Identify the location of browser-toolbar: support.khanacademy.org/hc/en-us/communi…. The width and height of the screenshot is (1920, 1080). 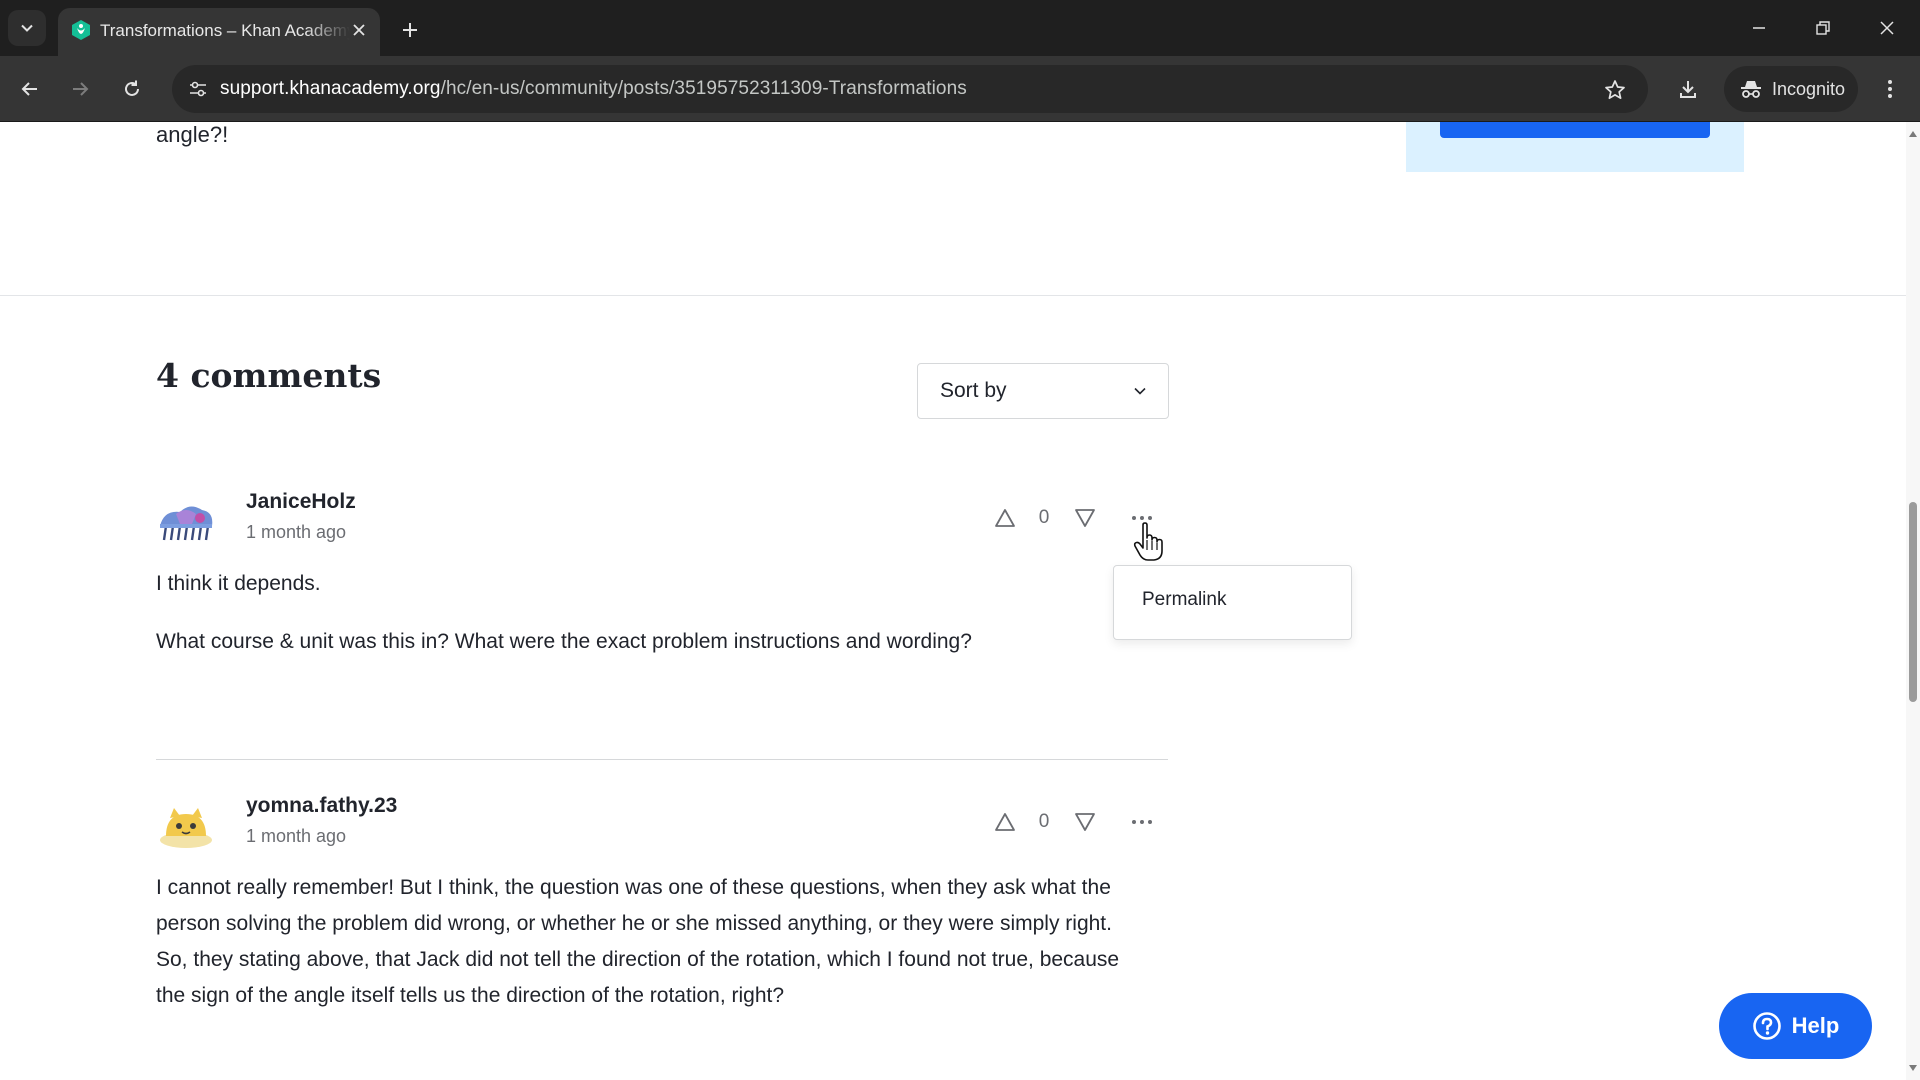
(960, 89).